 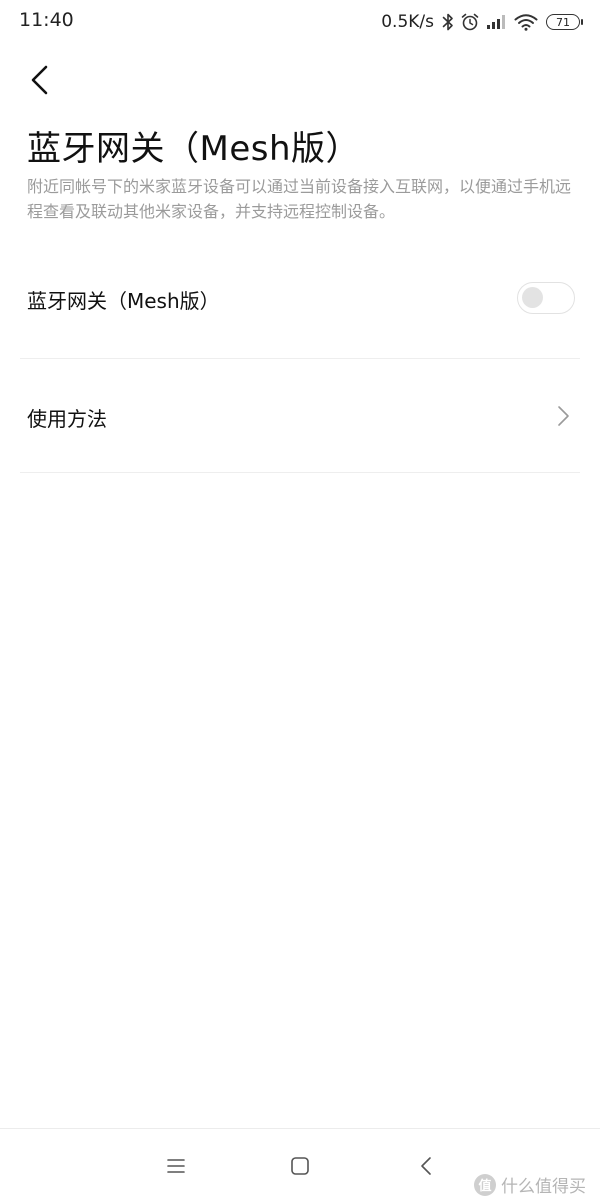 I want to click on back-button, so click(x=40, y=80).